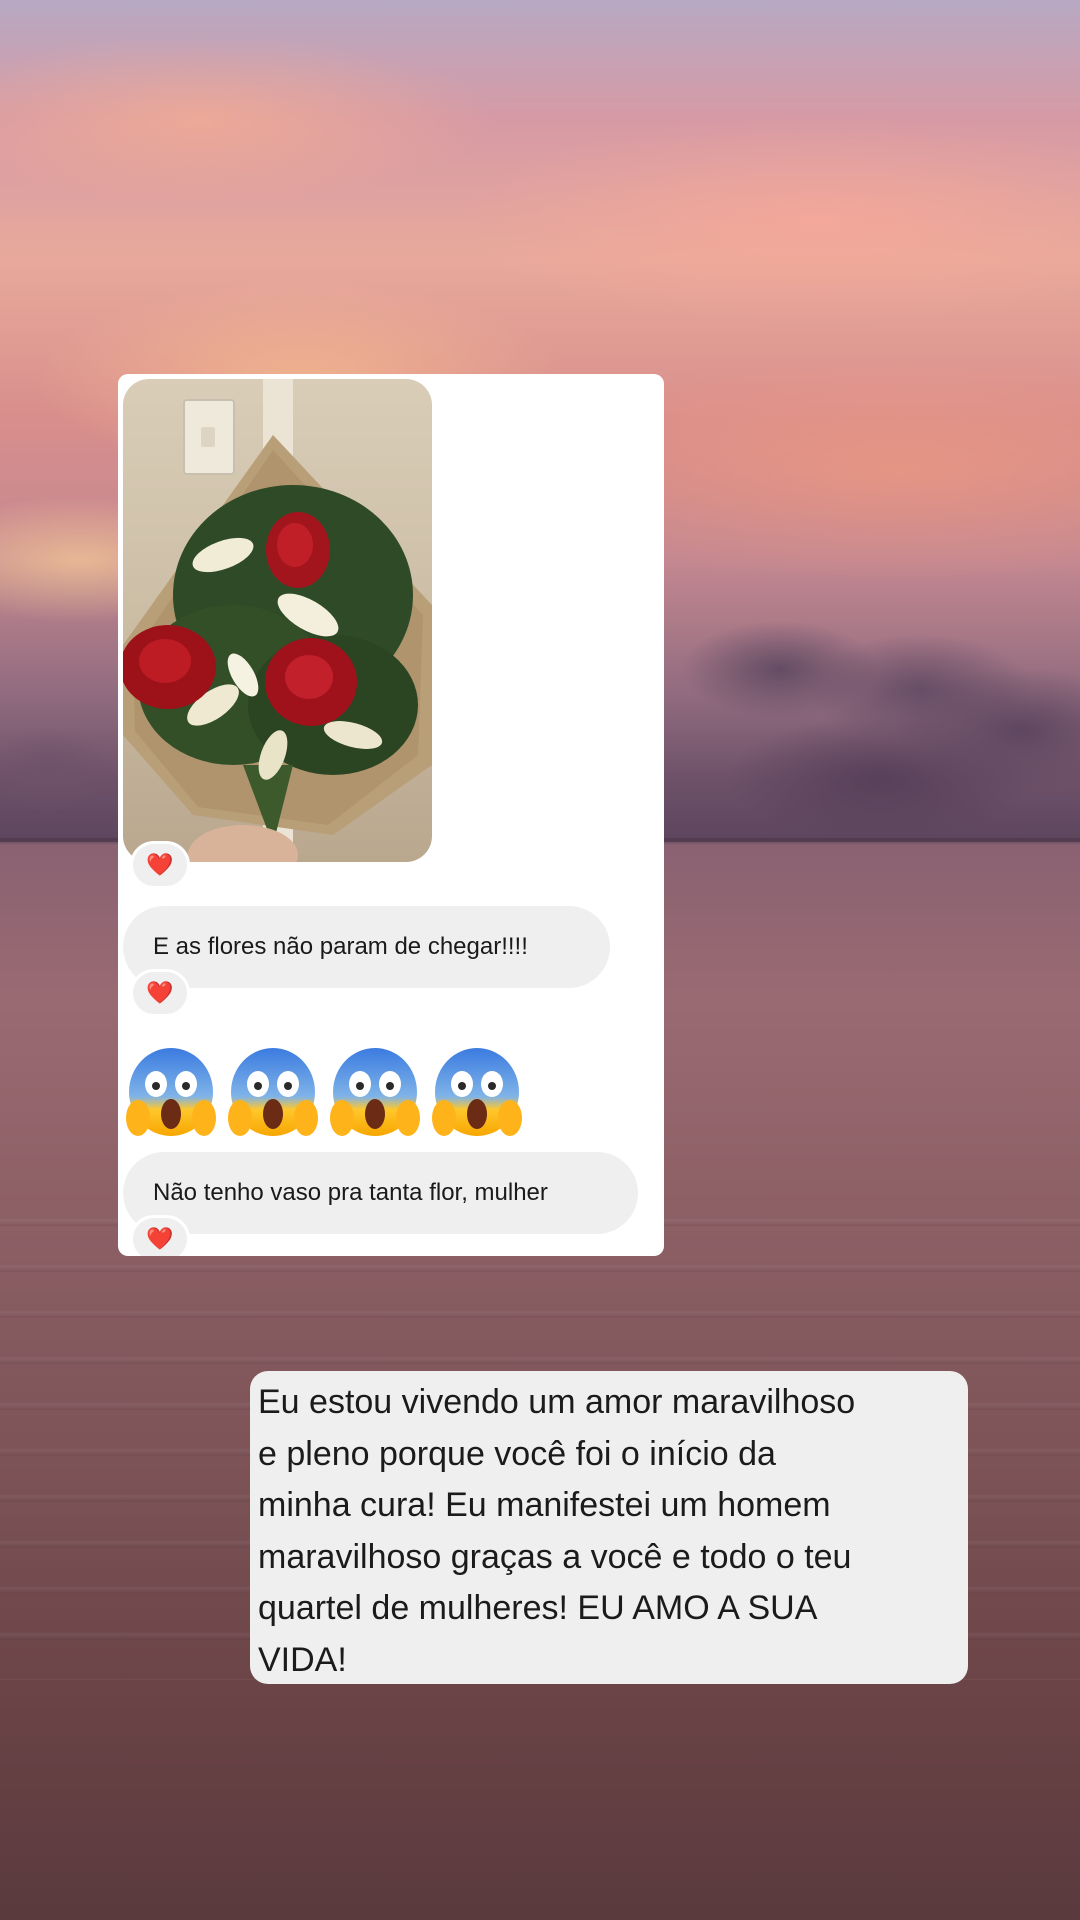 The width and height of the screenshot is (1080, 1920). I want to click on message-text: Não tenho vaso pra tanta flor, mulher, so click(350, 1192).